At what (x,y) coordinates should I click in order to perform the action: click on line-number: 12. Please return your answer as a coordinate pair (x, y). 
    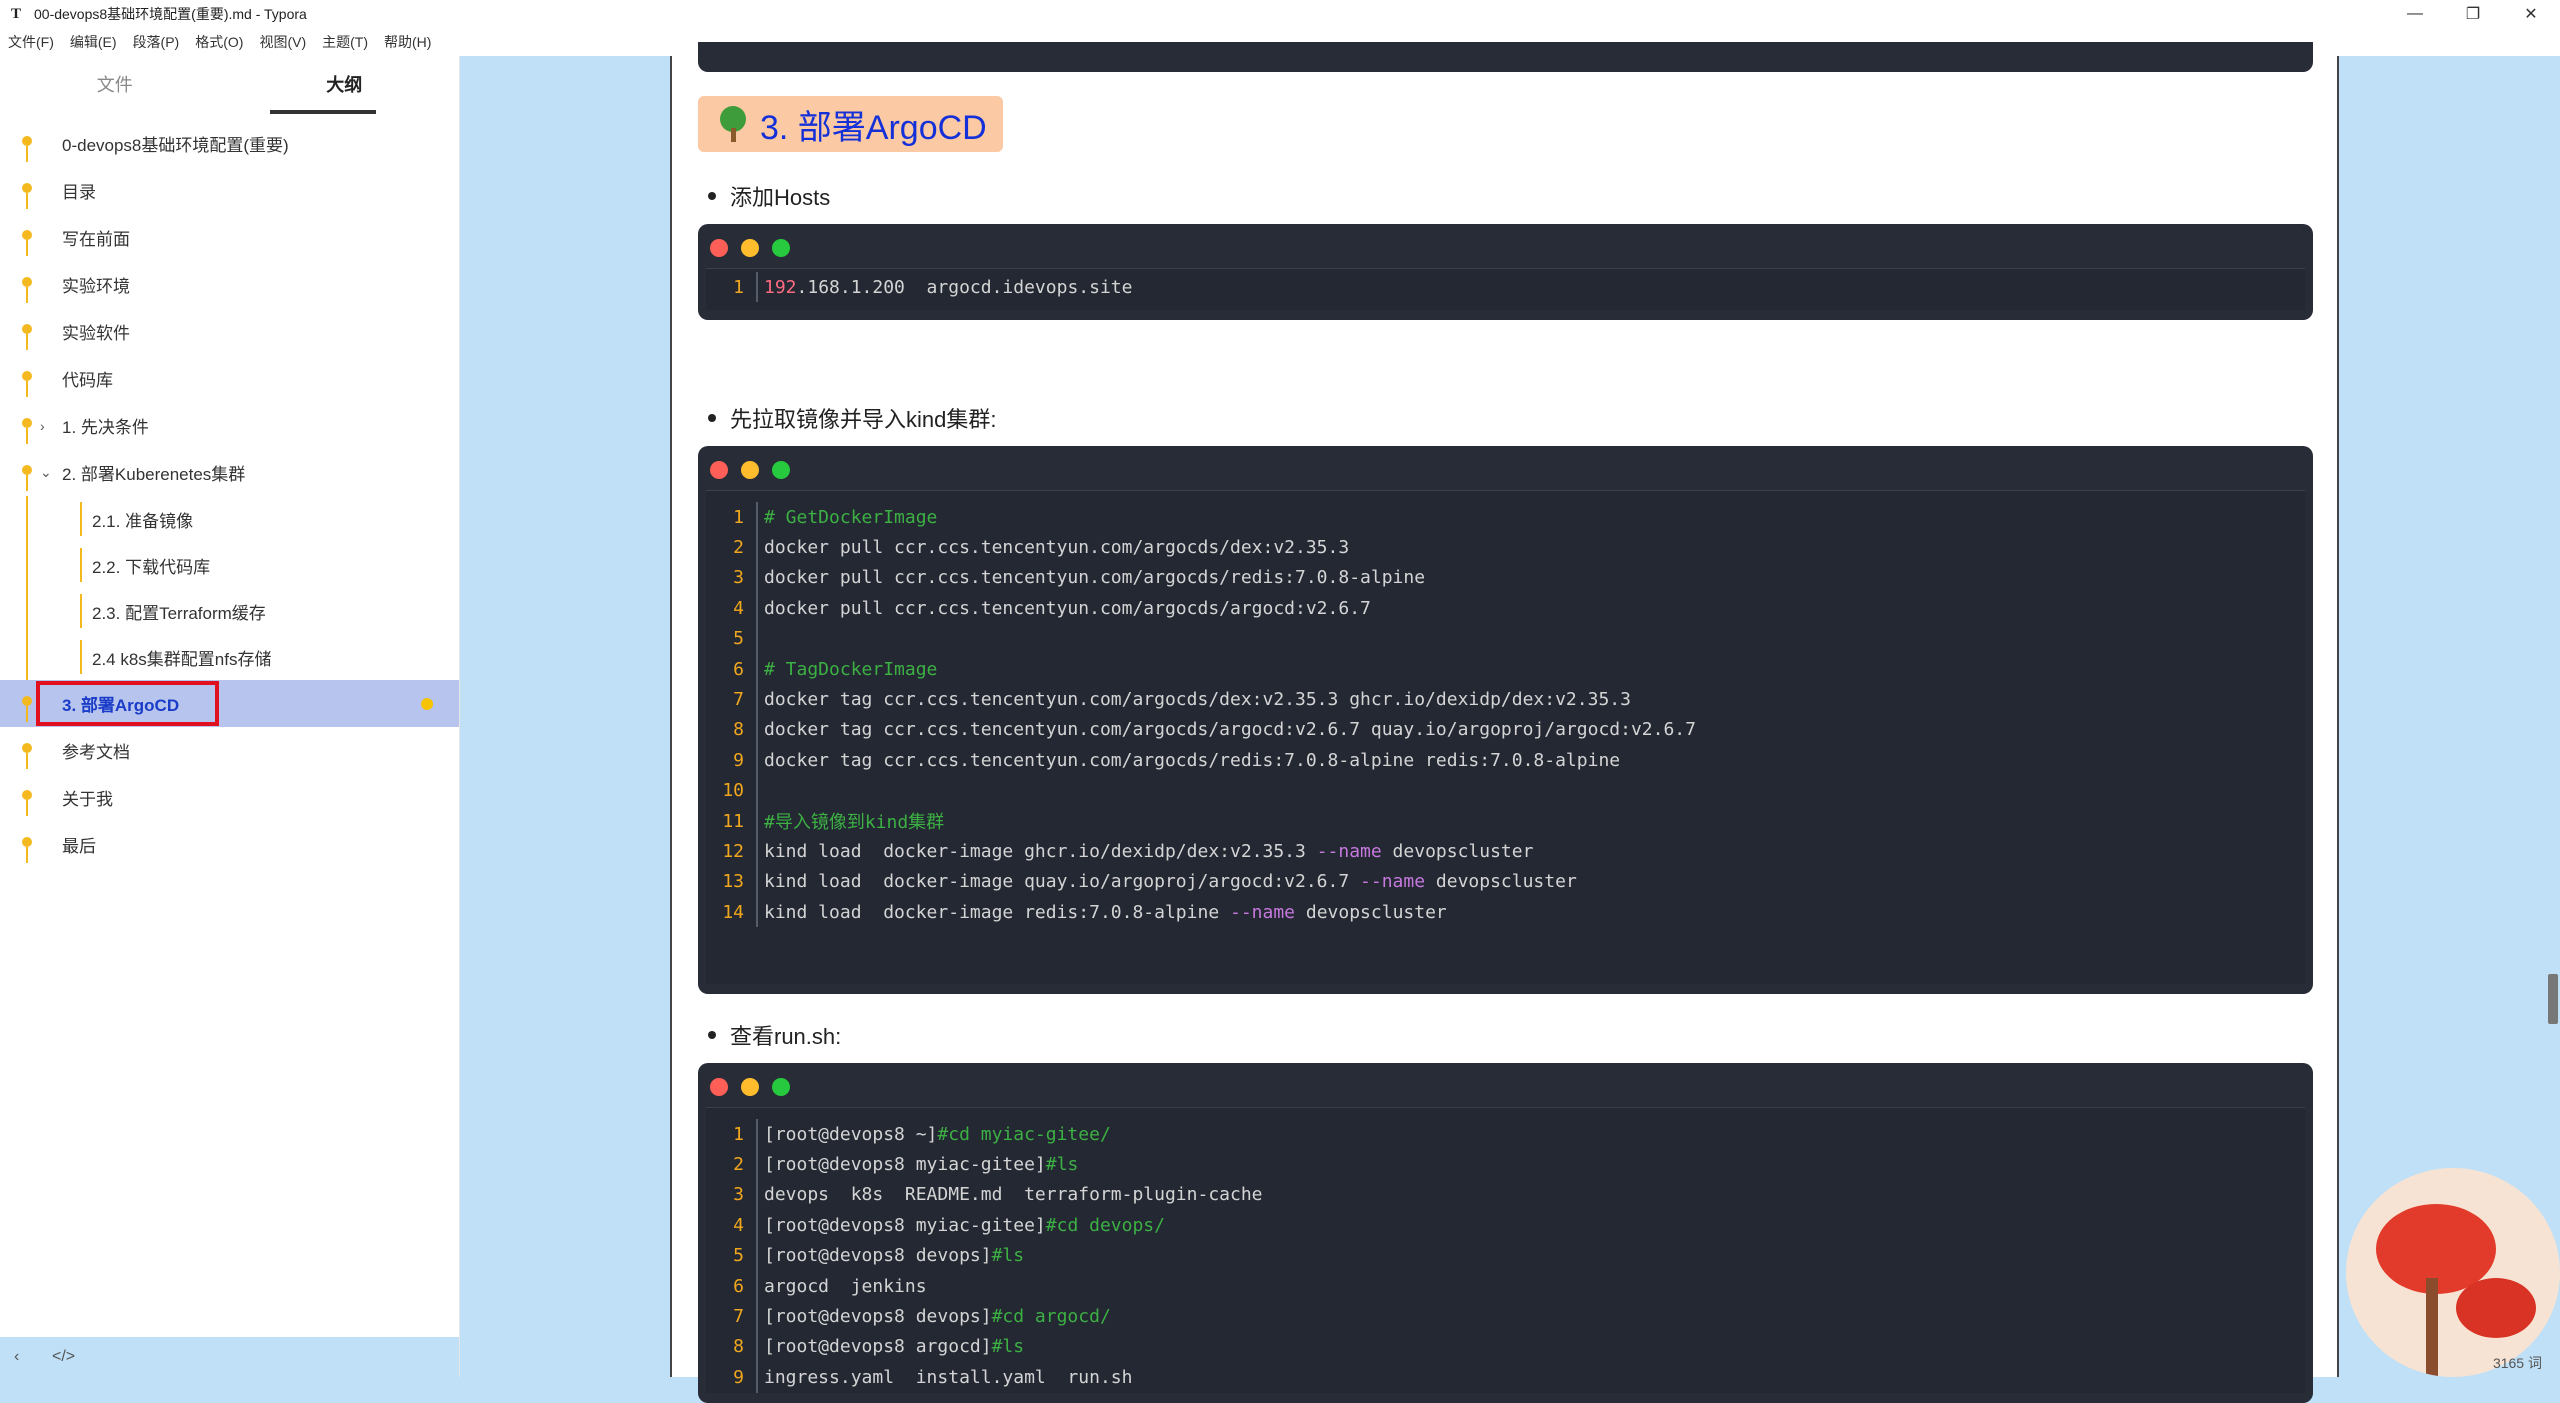
    Looking at the image, I should click on (733, 851).